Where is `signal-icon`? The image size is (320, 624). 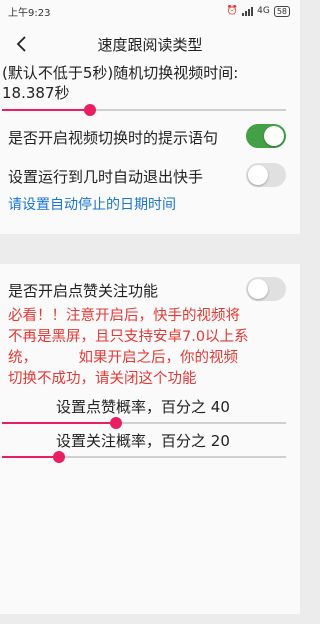 signal-icon is located at coordinates (248, 11).